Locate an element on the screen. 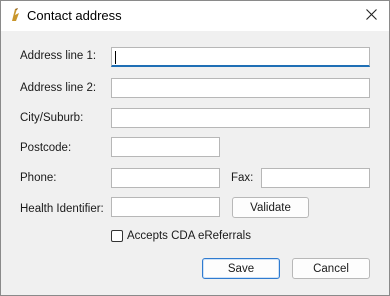  title-bar: Contact address is located at coordinates (195, 16).